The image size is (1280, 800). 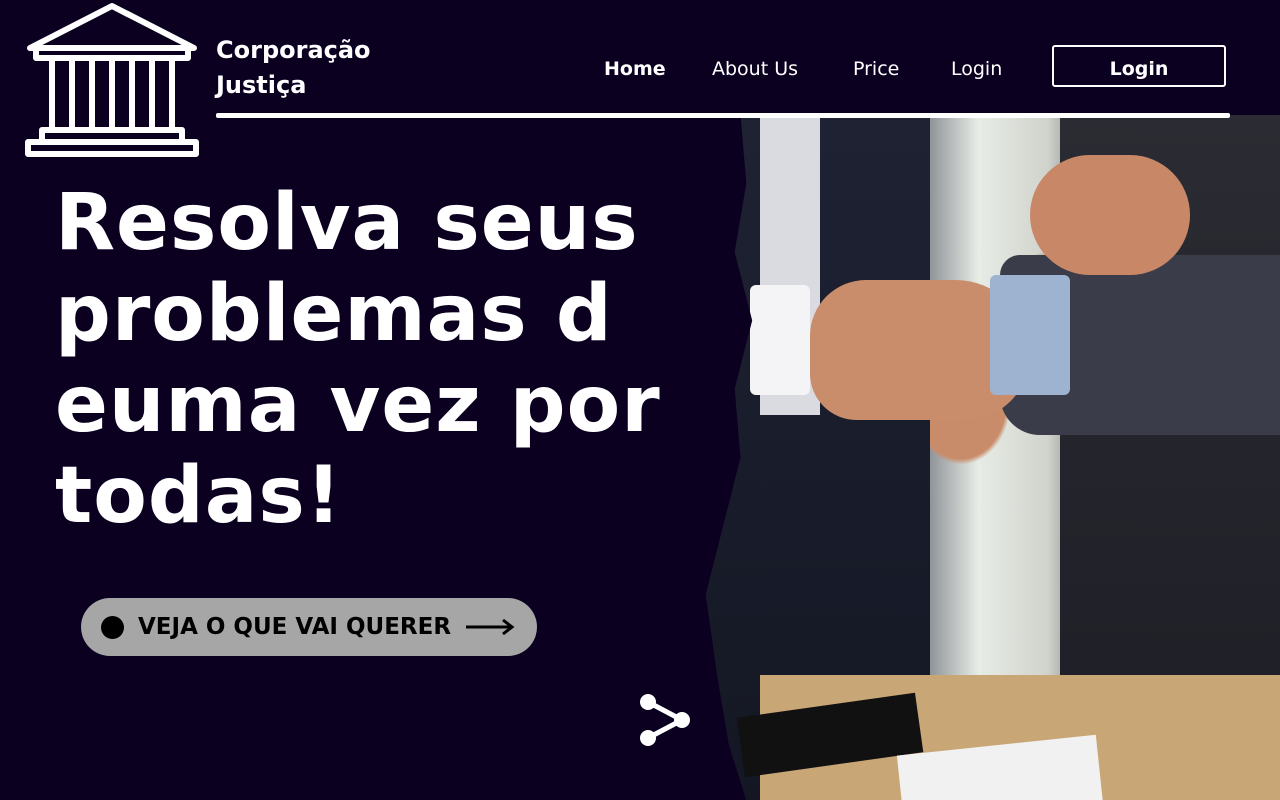 What do you see at coordinates (199, 496) in the screenshot?
I see `hero-title-line-4: todas!` at bounding box center [199, 496].